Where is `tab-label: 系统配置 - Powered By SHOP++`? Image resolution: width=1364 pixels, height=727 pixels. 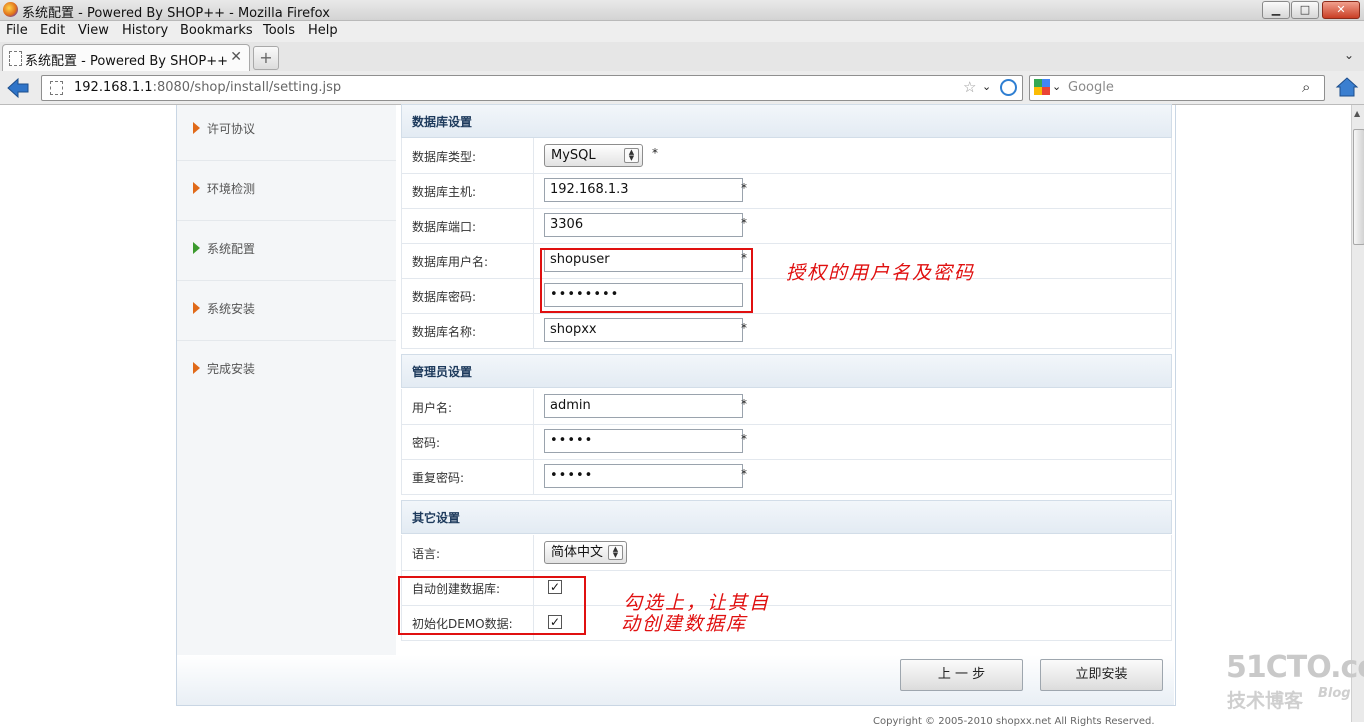
tab-label: 系统配置 - Powered By SHOP++ is located at coordinates (126, 61).